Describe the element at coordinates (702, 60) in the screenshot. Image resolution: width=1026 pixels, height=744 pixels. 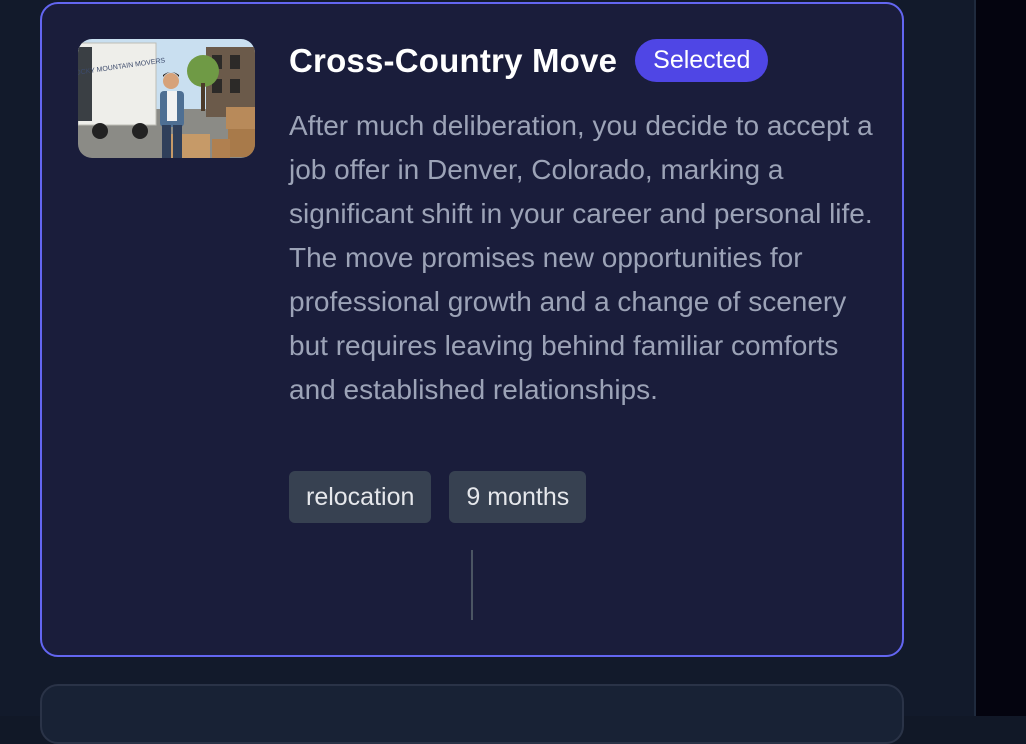
I see `selected-badge: Selected` at that location.